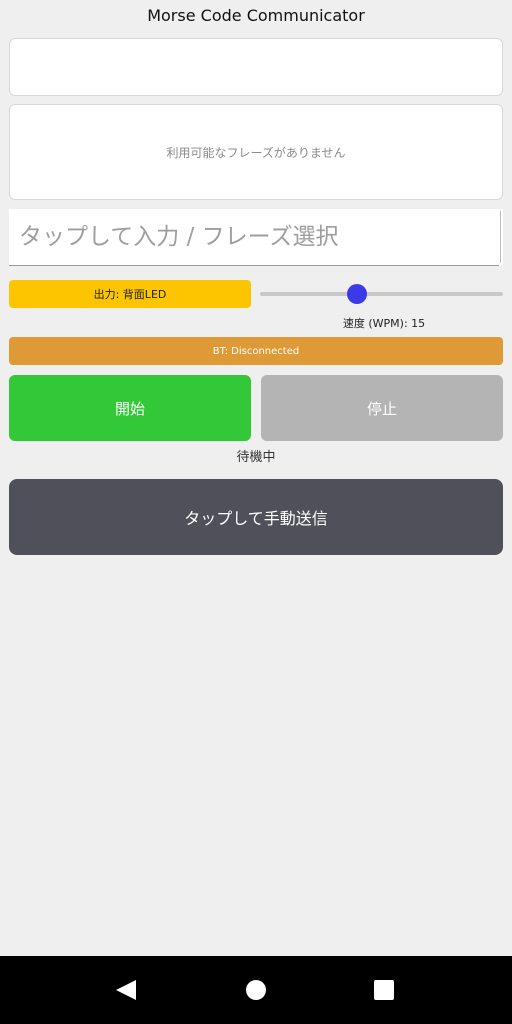  I want to click on bluetooth-status-button: BT: Disconnected, so click(256, 351).